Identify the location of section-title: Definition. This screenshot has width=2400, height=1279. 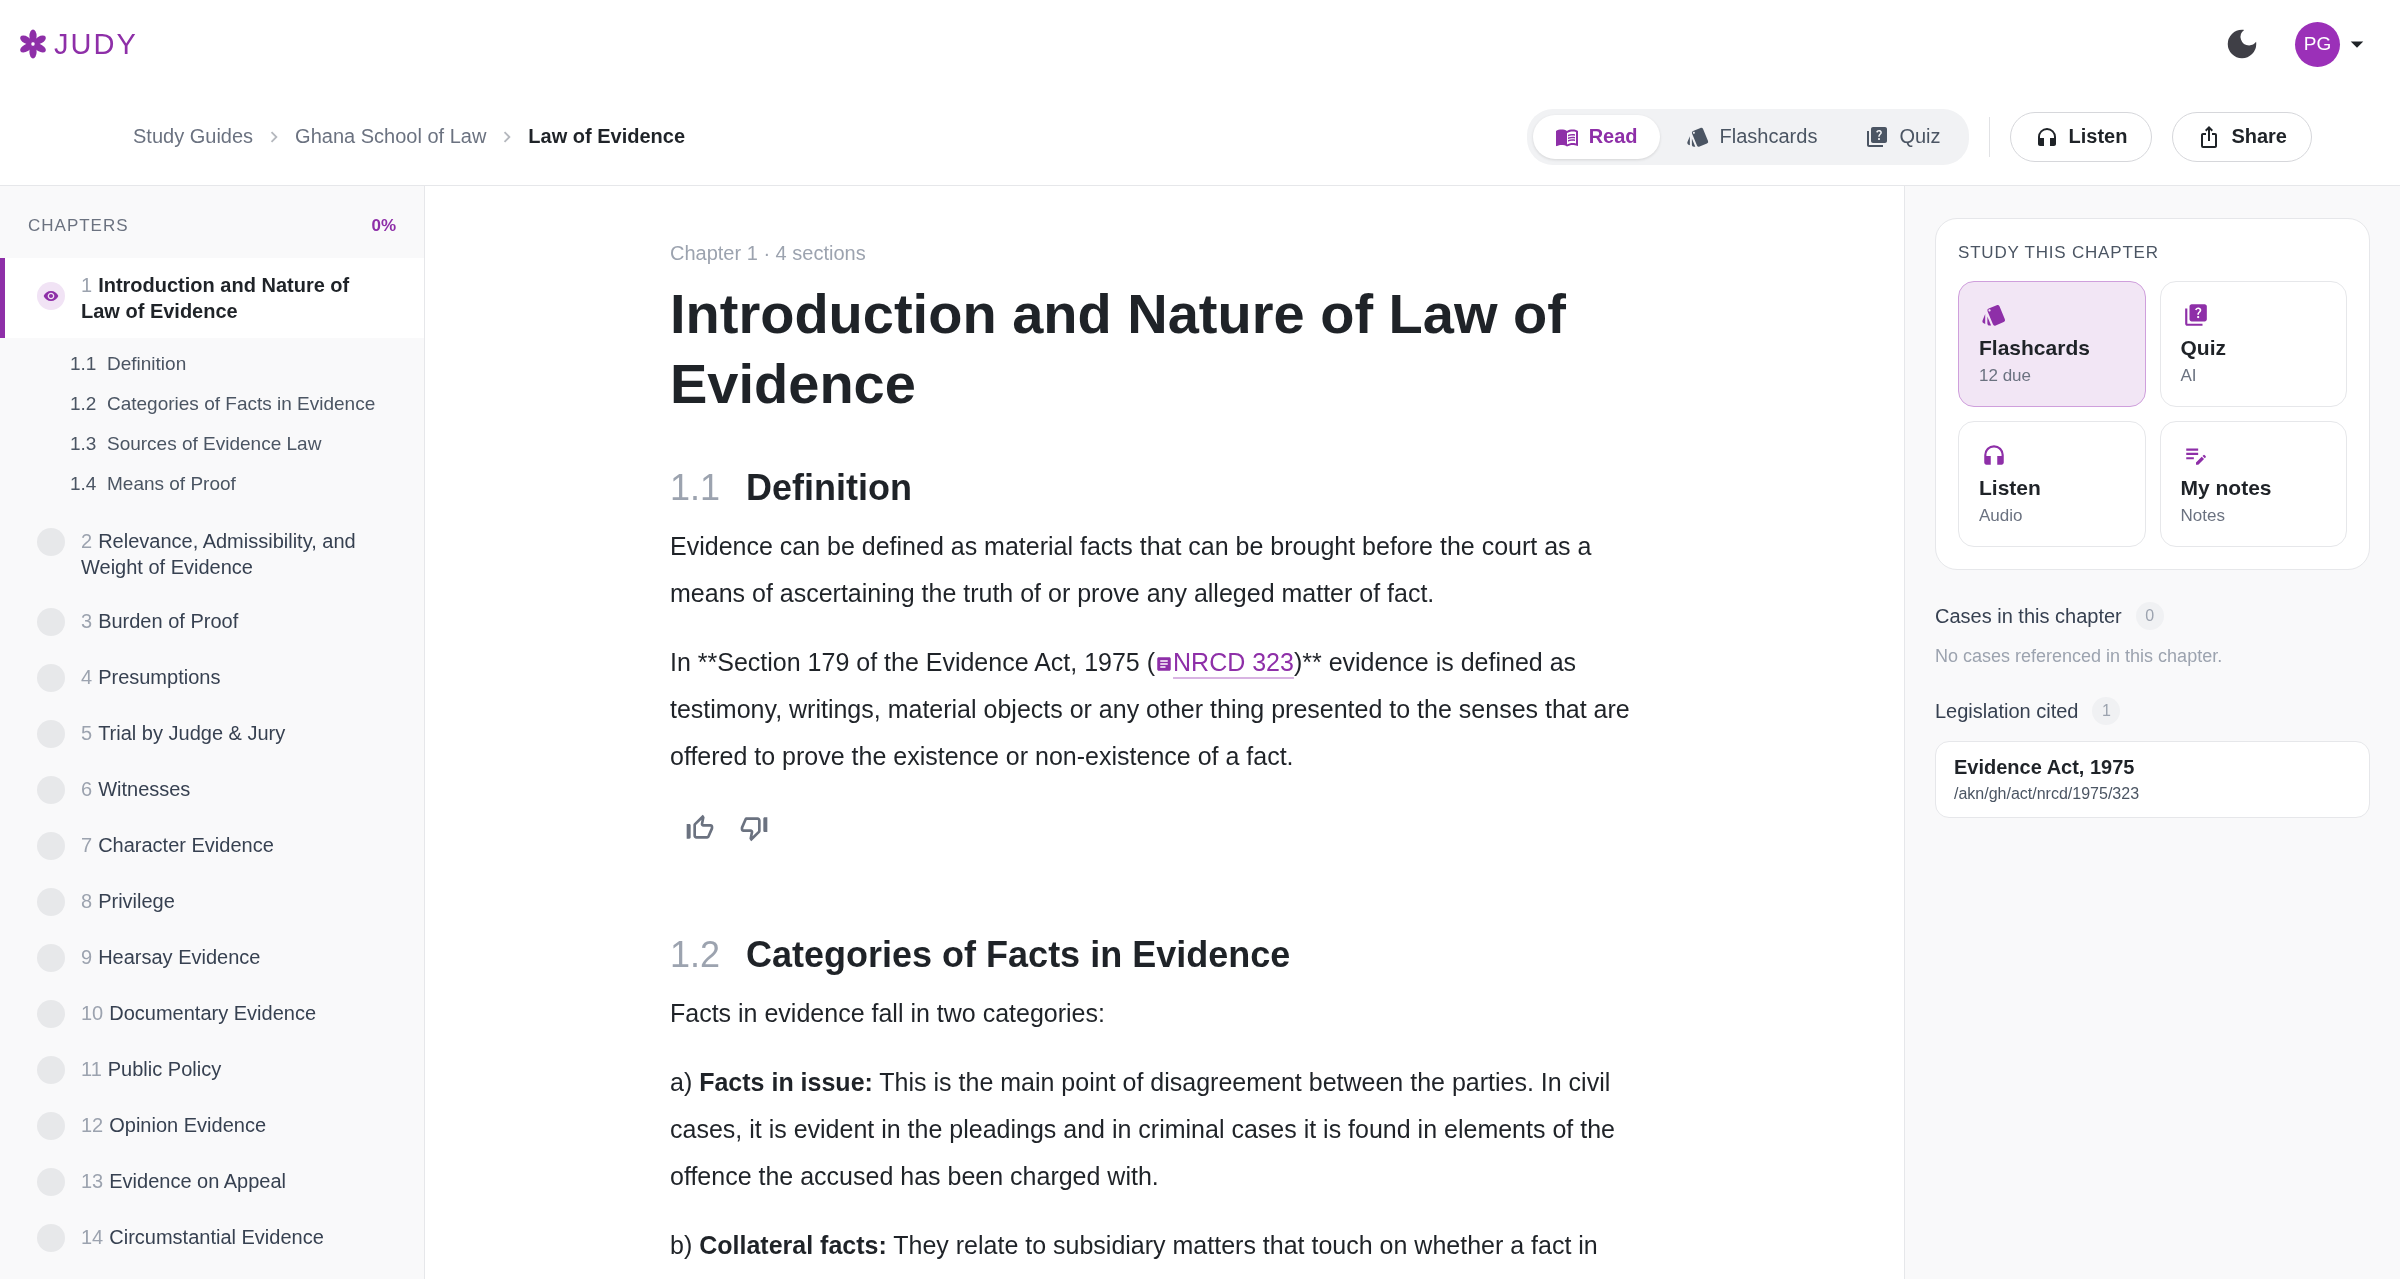
(829, 488).